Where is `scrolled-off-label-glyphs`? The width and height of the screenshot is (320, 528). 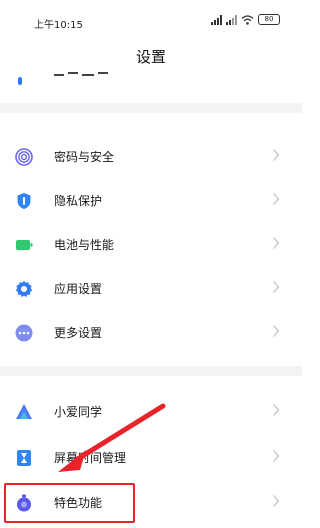
scrolled-off-label-glyphs is located at coordinates (81, 74).